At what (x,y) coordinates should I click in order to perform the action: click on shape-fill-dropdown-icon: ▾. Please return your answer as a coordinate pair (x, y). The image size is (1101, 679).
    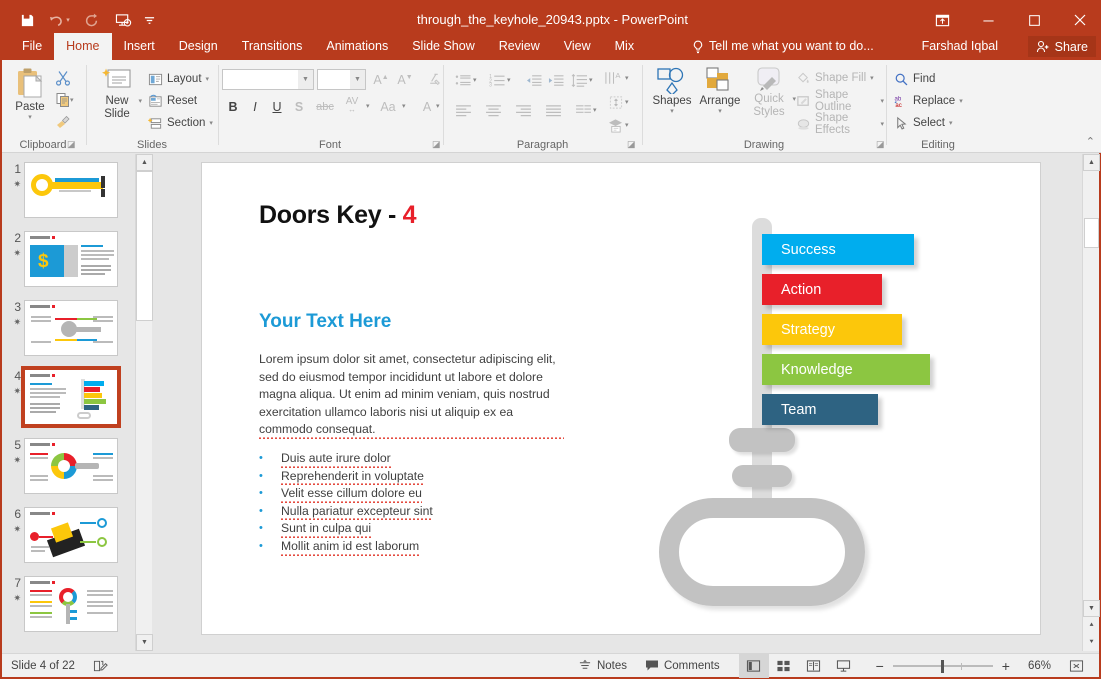
    Looking at the image, I should click on (872, 78).